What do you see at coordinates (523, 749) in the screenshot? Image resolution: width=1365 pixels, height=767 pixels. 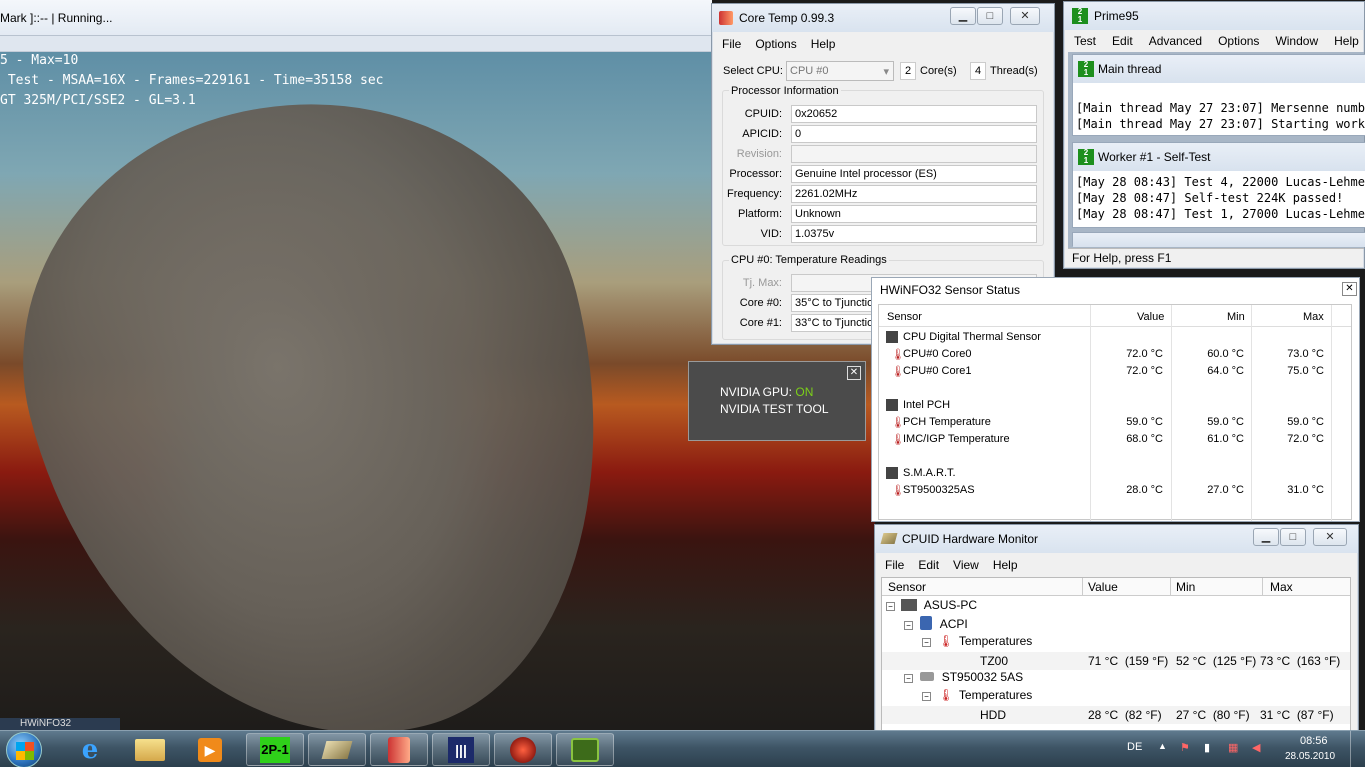 I see `taskbar-furmark` at bounding box center [523, 749].